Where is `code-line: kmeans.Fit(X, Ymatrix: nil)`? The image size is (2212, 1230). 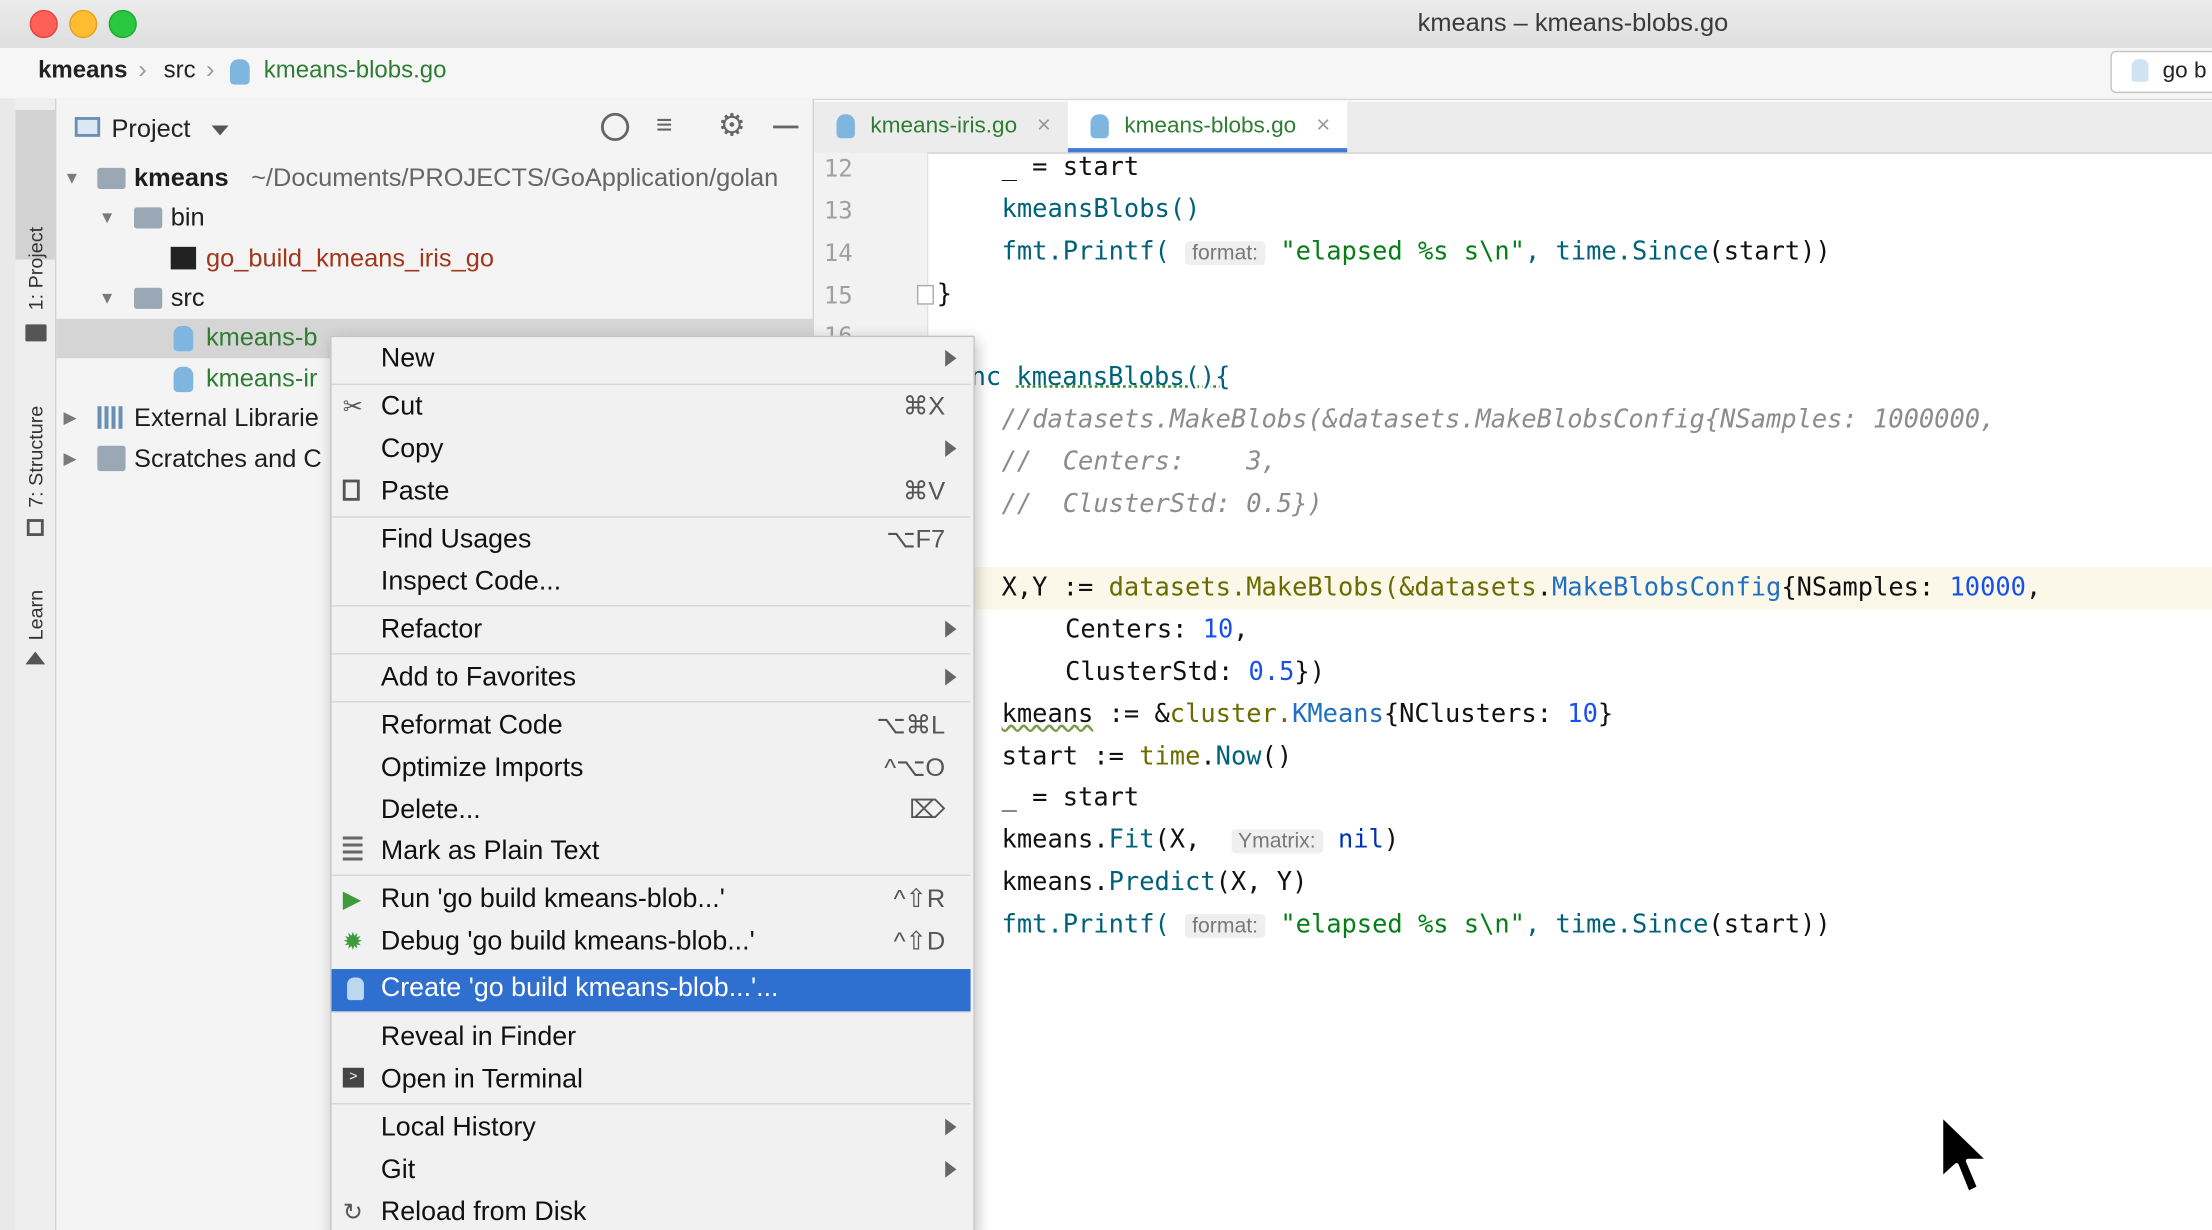 code-line: kmeans.Fit(X, Ymatrix: nil) is located at coordinates (1200, 840).